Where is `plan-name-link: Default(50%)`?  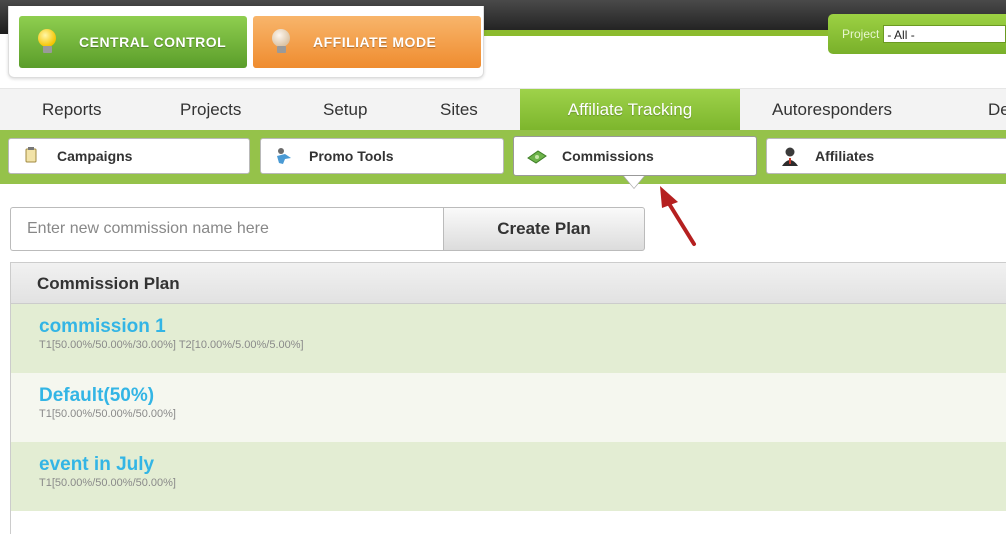 plan-name-link: Default(50%) is located at coordinates (522, 396).